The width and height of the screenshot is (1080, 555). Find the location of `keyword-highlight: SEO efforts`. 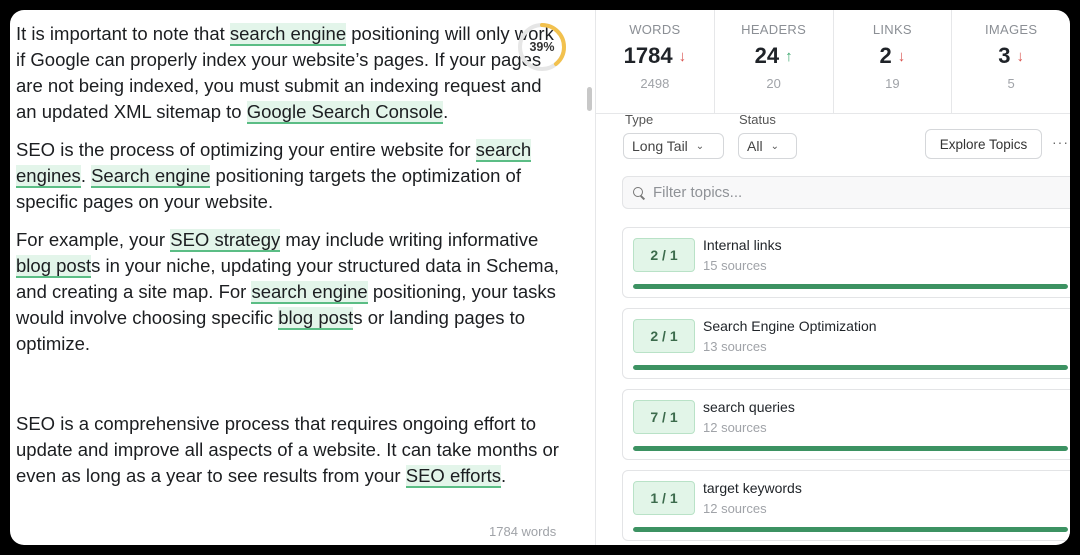

keyword-highlight: SEO efforts is located at coordinates (453, 476).